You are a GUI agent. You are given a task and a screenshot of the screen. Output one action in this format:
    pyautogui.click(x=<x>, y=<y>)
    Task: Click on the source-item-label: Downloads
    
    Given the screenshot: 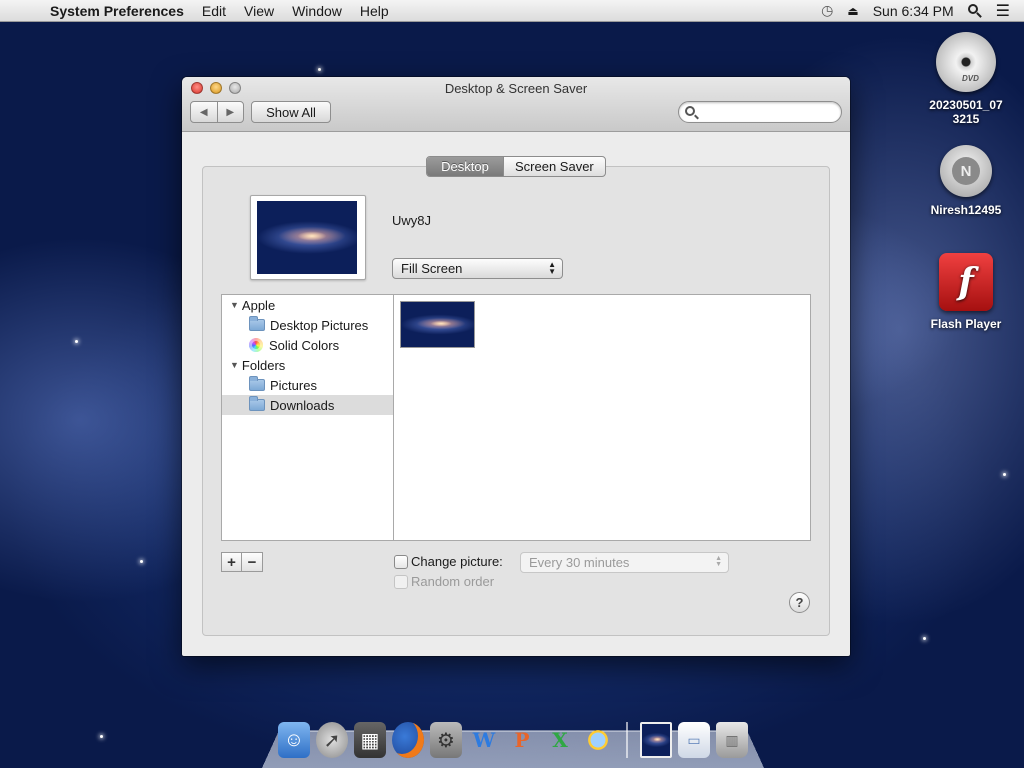 What is the action you would take?
    pyautogui.click(x=302, y=405)
    